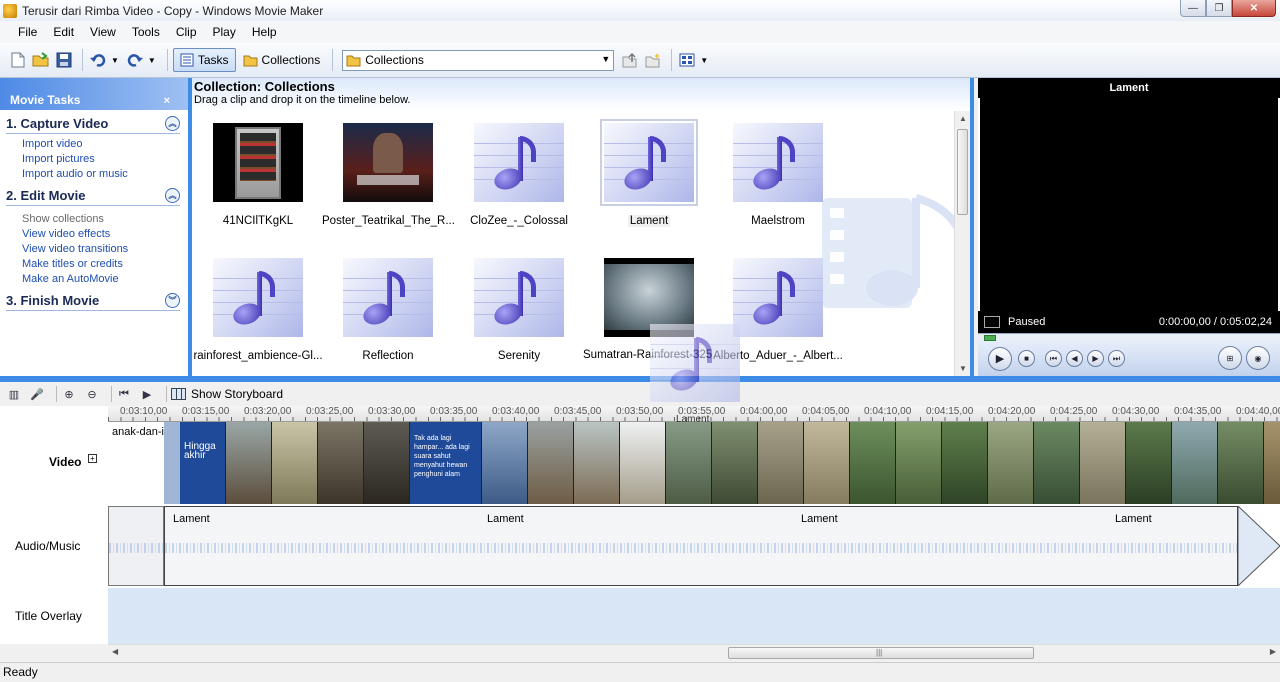 The height and width of the screenshot is (682, 1280). What do you see at coordinates (63, 32) in the screenshot?
I see `menu-edit: Edit` at bounding box center [63, 32].